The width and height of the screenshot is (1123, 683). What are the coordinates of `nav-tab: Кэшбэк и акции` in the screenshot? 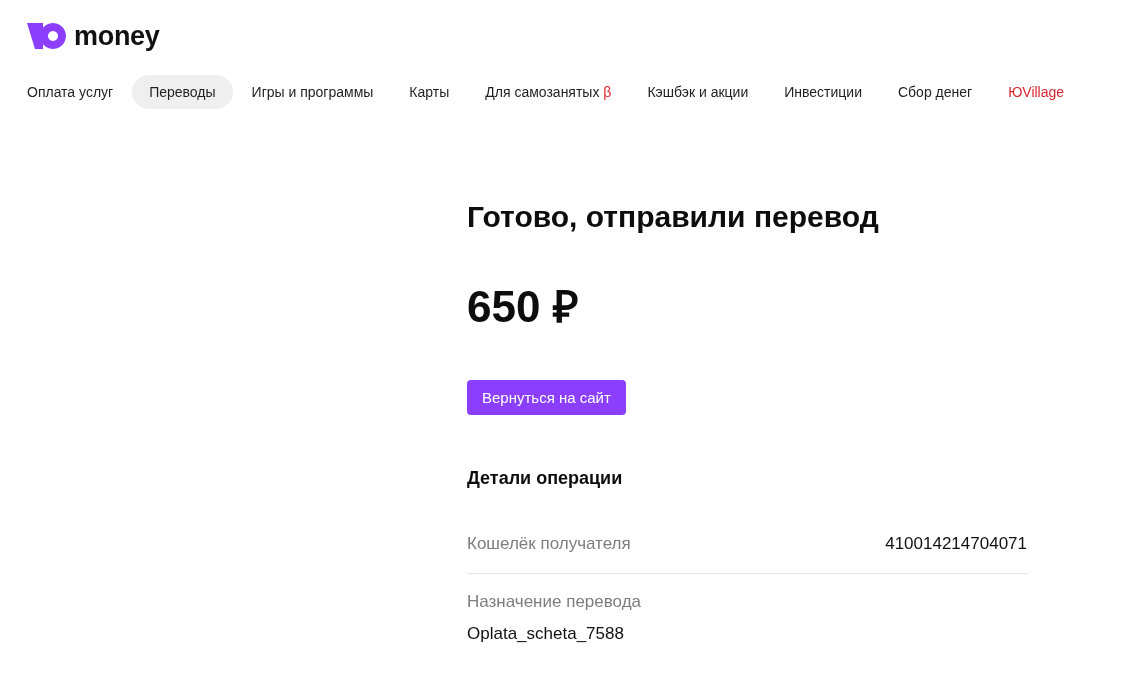 It's located at (698, 92).